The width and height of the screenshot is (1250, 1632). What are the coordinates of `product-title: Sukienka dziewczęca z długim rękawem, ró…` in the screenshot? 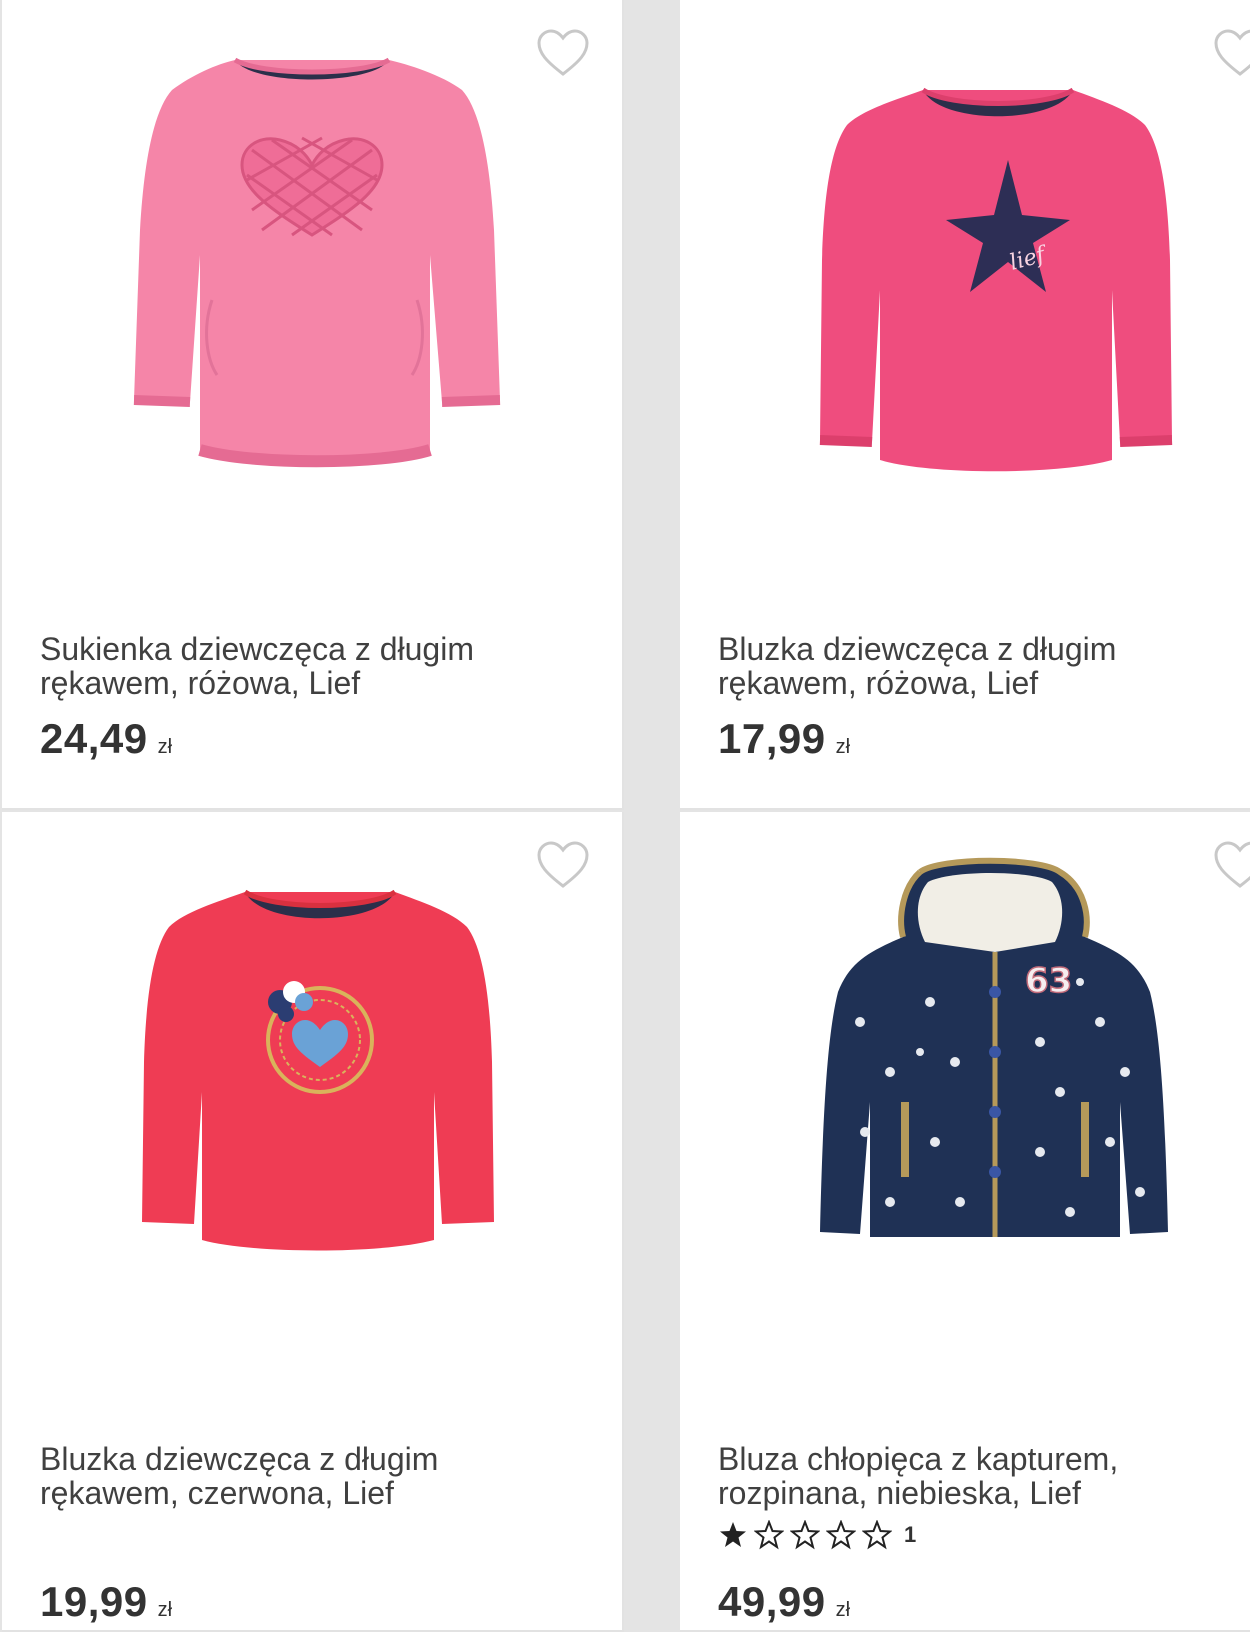 It's located at (300, 666).